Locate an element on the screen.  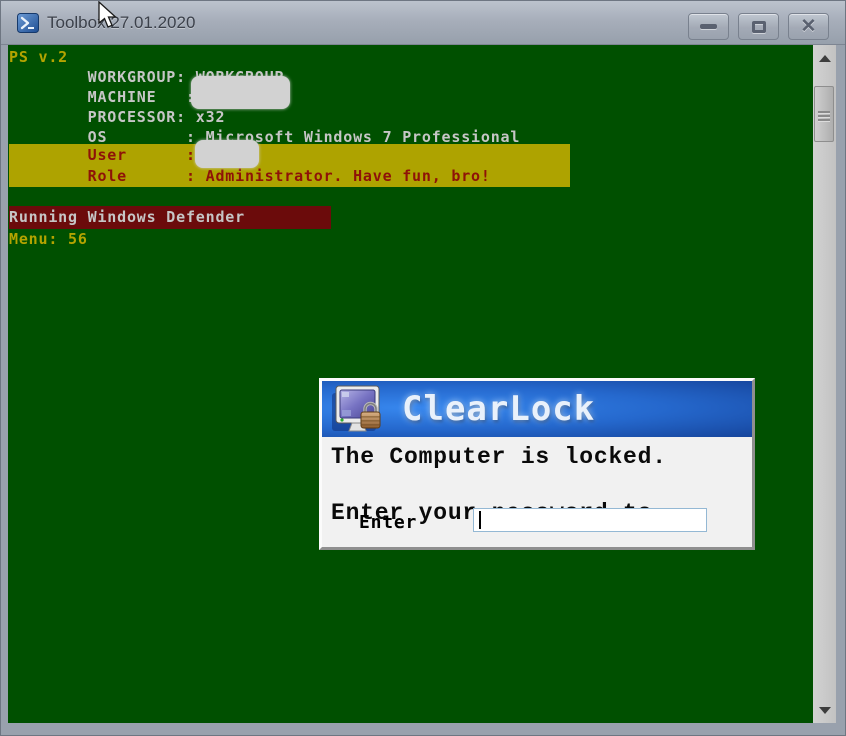
text-caret is located at coordinates (480, 520).